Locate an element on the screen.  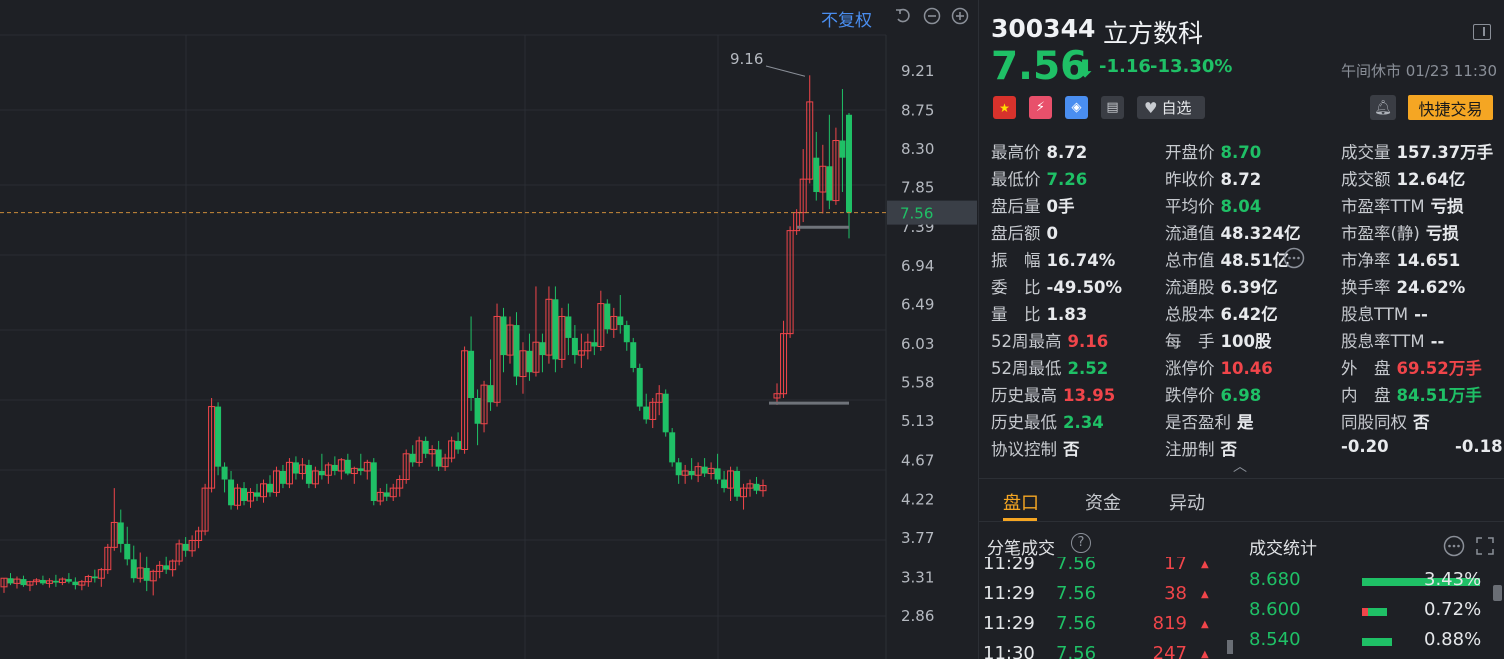
stat-item: 最低价 7.26 is located at coordinates (1039, 178).